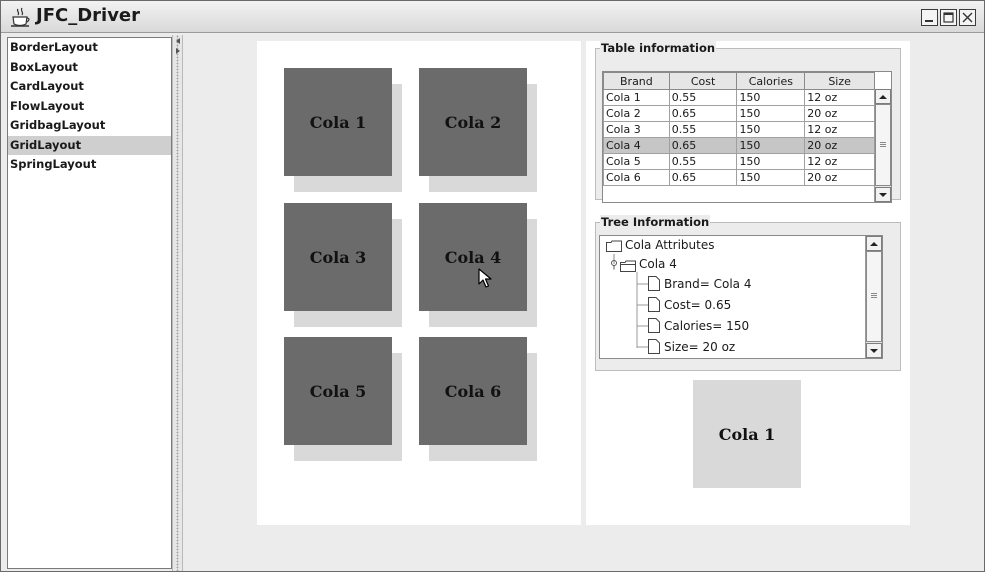 The height and width of the screenshot is (572, 985). I want to click on mouse-cursor-icon, so click(485, 278).